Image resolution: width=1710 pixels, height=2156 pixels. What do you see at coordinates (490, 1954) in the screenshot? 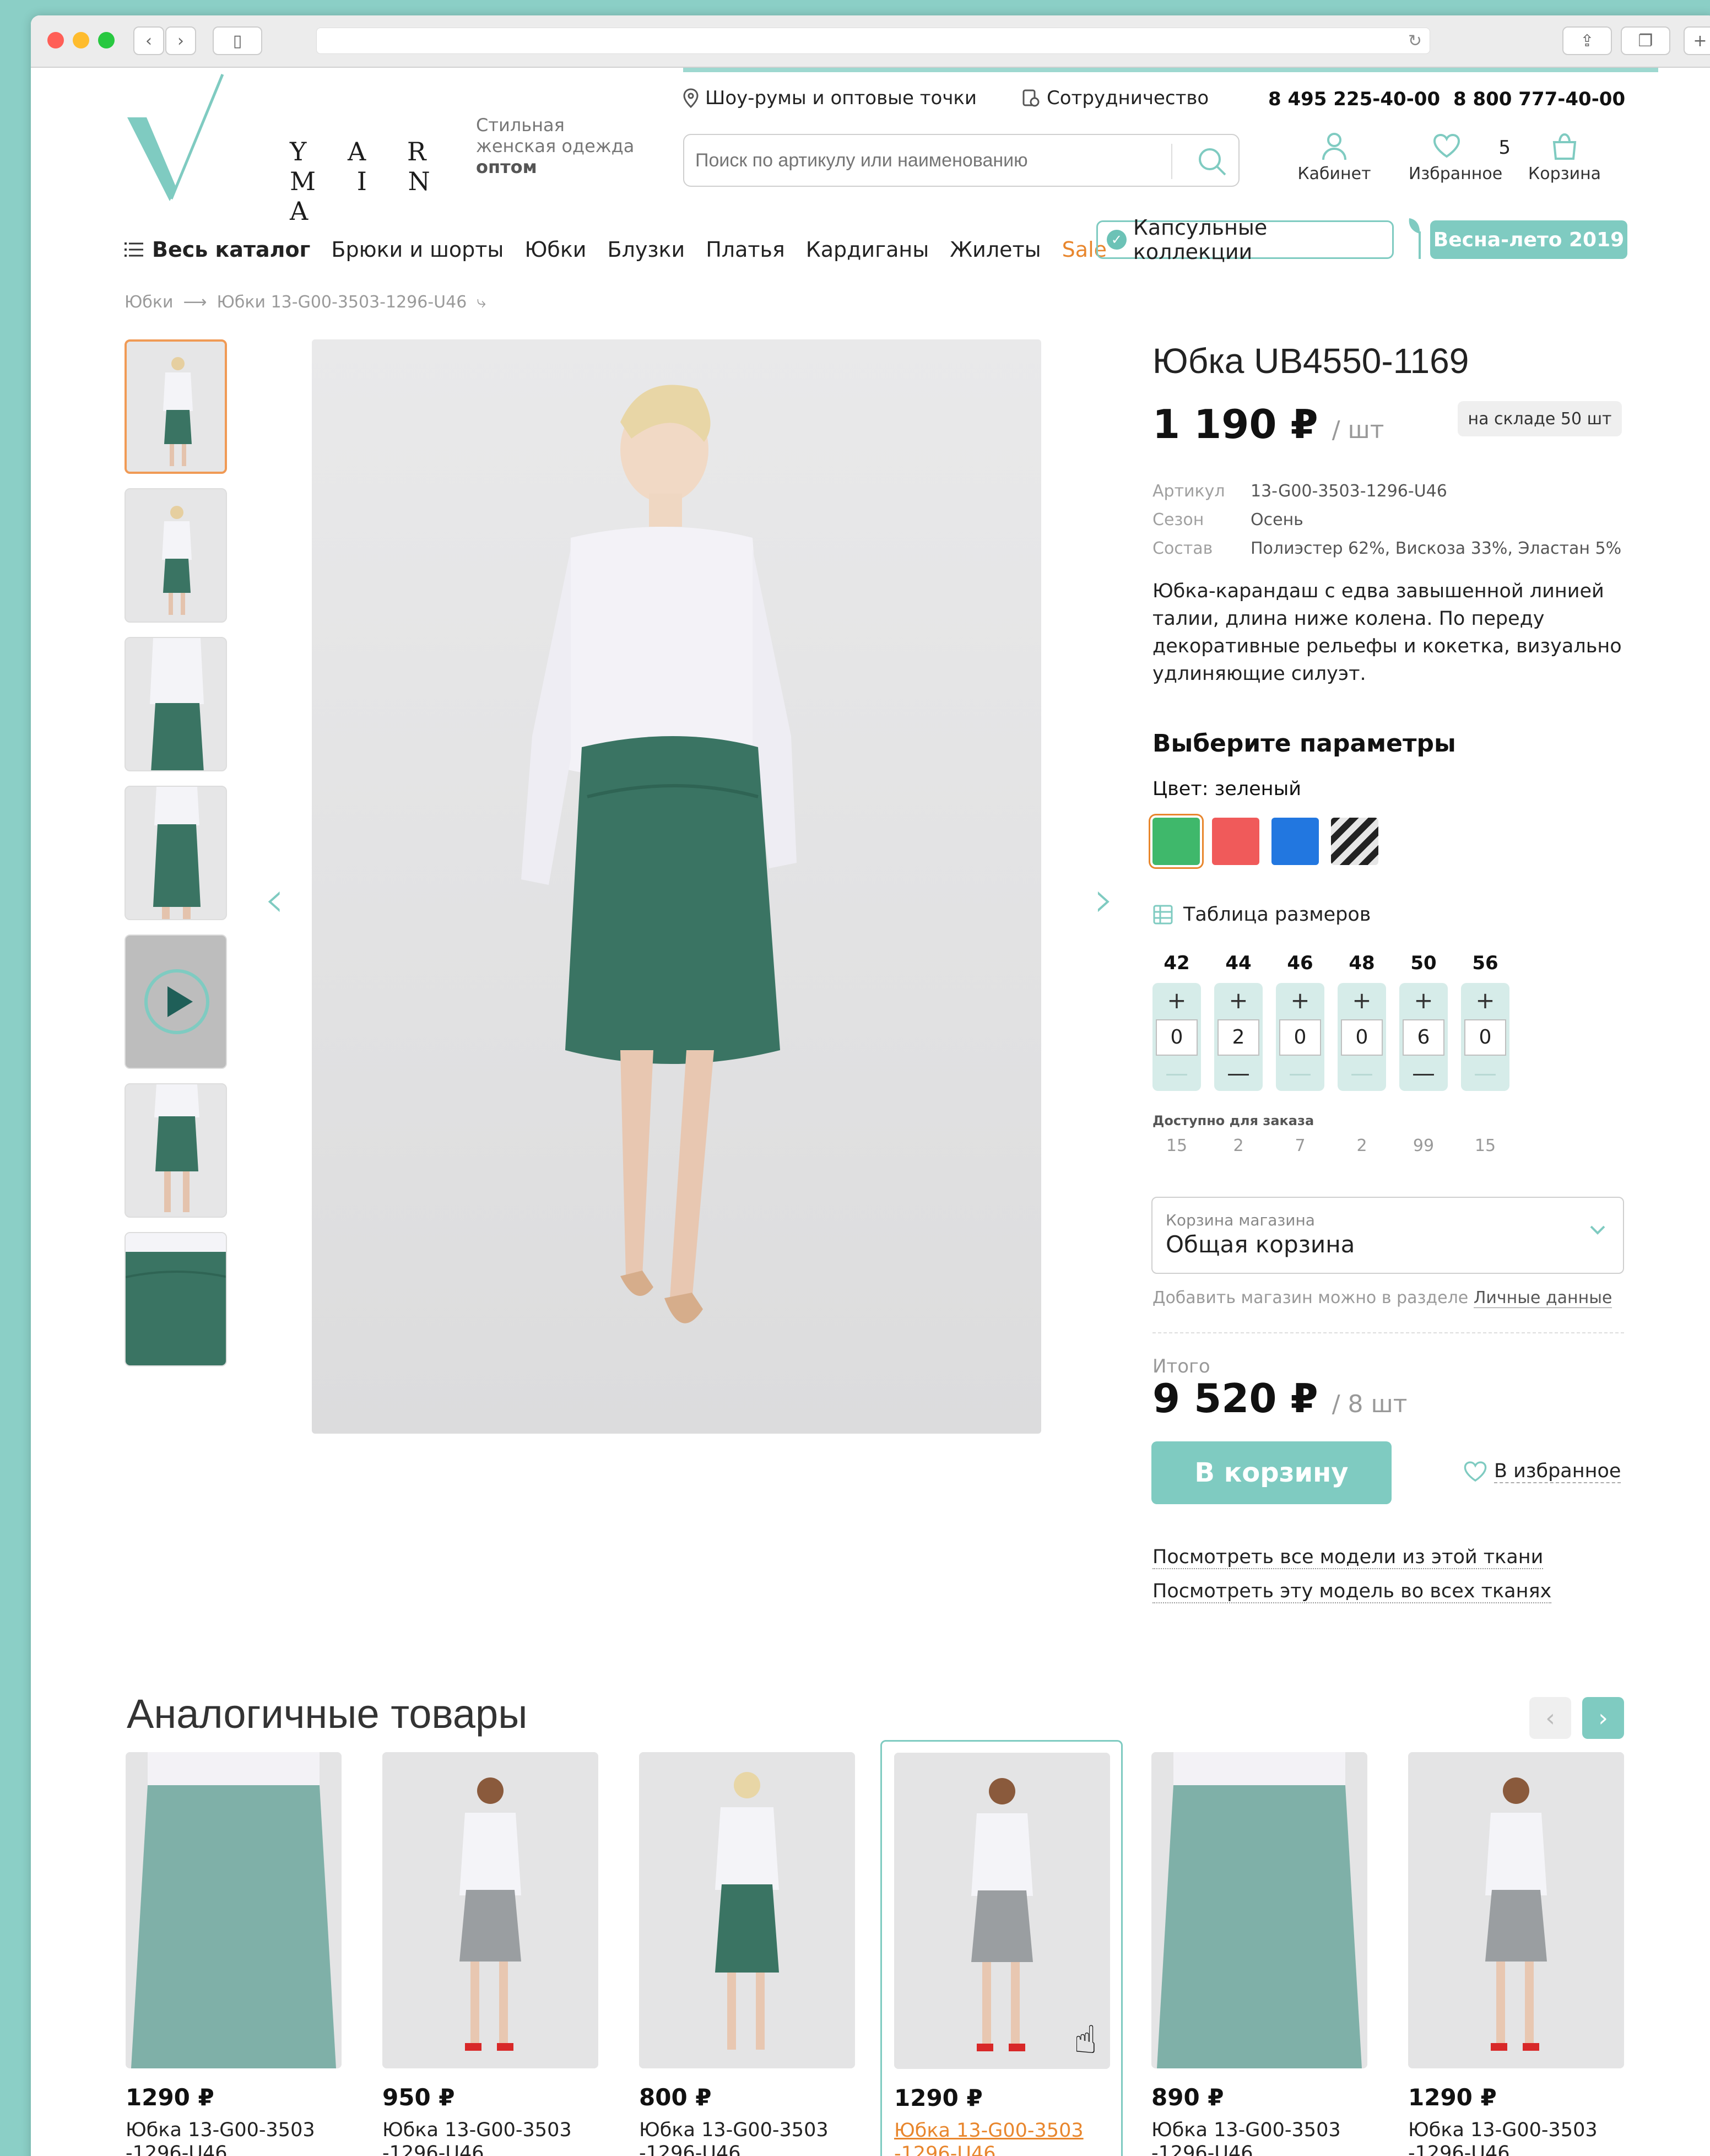
I see `product-card: 950 ₽ Юбка 13-G00-3503 -1296-U46` at bounding box center [490, 1954].